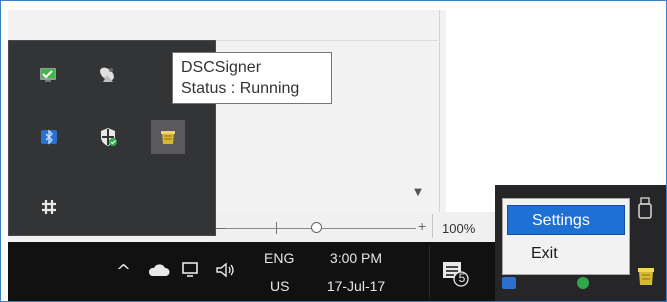 The image size is (667, 302). Describe the element at coordinates (462, 278) in the screenshot. I see `notification-count-badge: 5` at that location.